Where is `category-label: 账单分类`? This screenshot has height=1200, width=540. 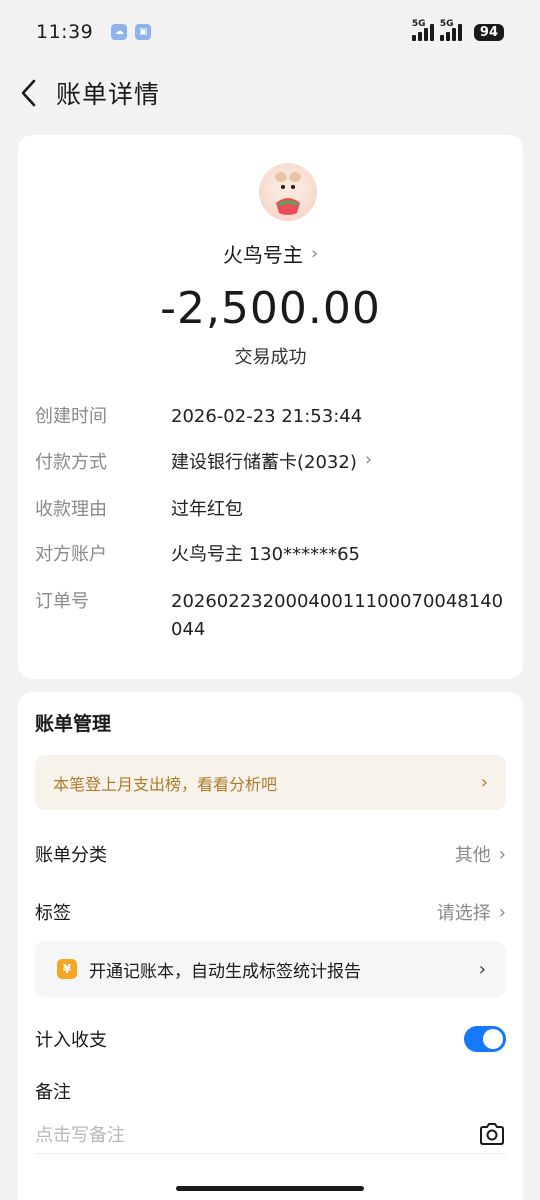
category-label: 账单分类 is located at coordinates (71, 855).